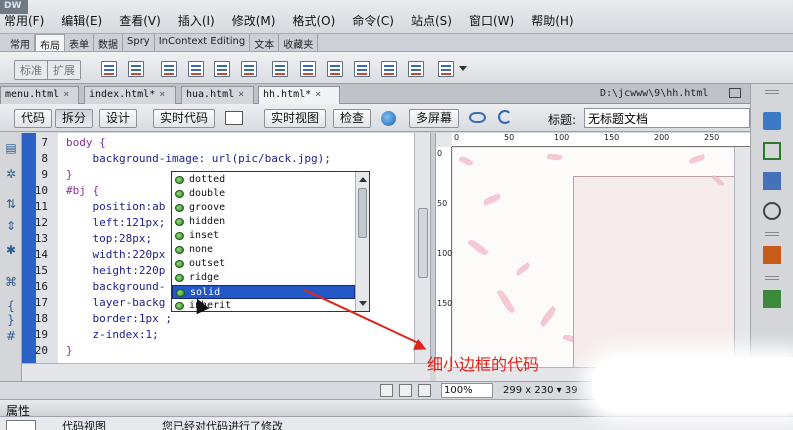 Image resolution: width=793 pixels, height=430 pixels. What do you see at coordinates (667, 118) in the screenshot?
I see `title-input` at bounding box center [667, 118].